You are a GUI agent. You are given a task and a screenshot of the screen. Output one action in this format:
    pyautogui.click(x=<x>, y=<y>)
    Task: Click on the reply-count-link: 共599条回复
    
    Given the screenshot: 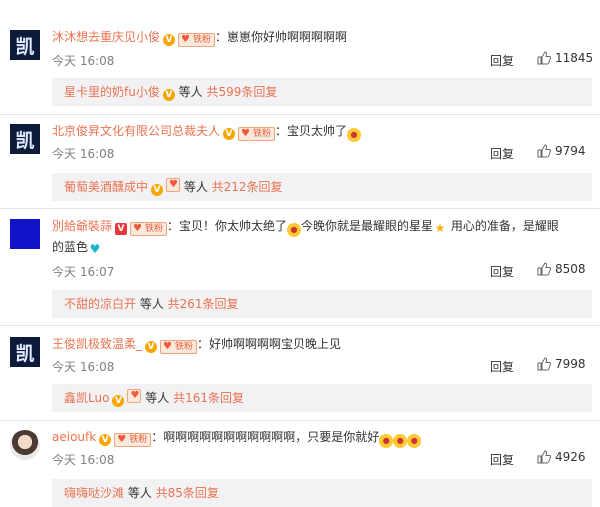 What is the action you would take?
    pyautogui.click(x=241, y=92)
    